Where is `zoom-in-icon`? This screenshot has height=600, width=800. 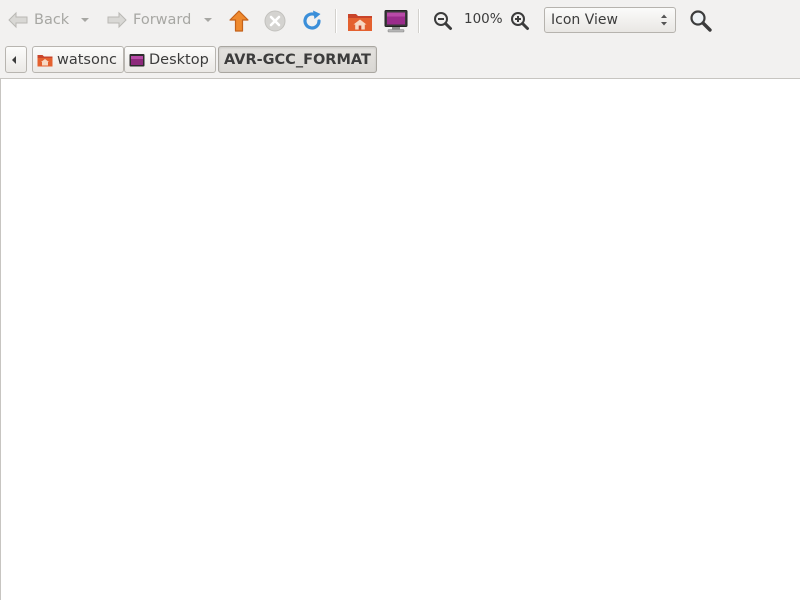
zoom-in-icon is located at coordinates (520, 21).